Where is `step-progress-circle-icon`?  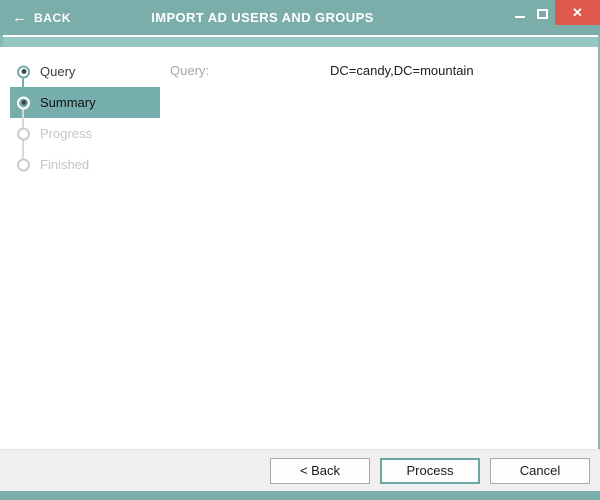
step-progress-circle-icon is located at coordinates (23, 133).